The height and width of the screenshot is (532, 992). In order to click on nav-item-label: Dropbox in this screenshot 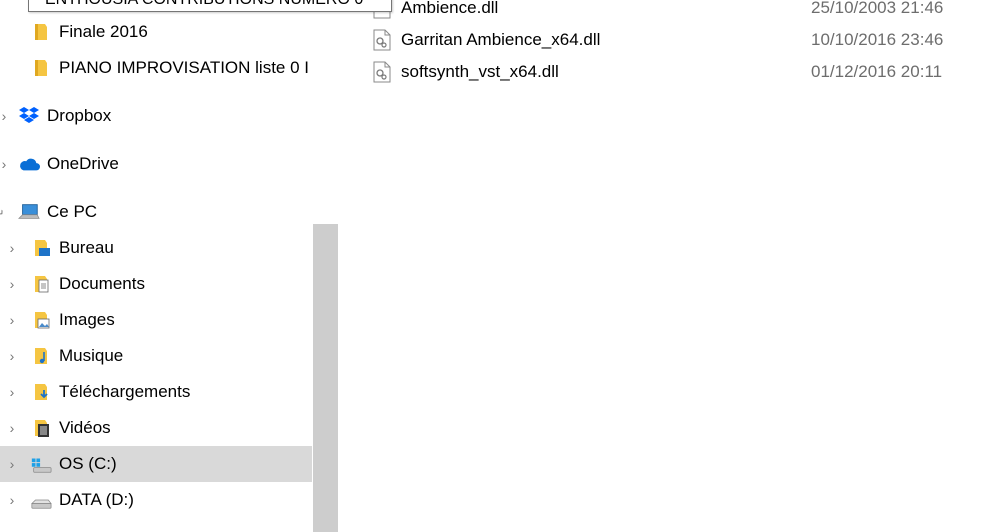, I will do `click(79, 115)`.